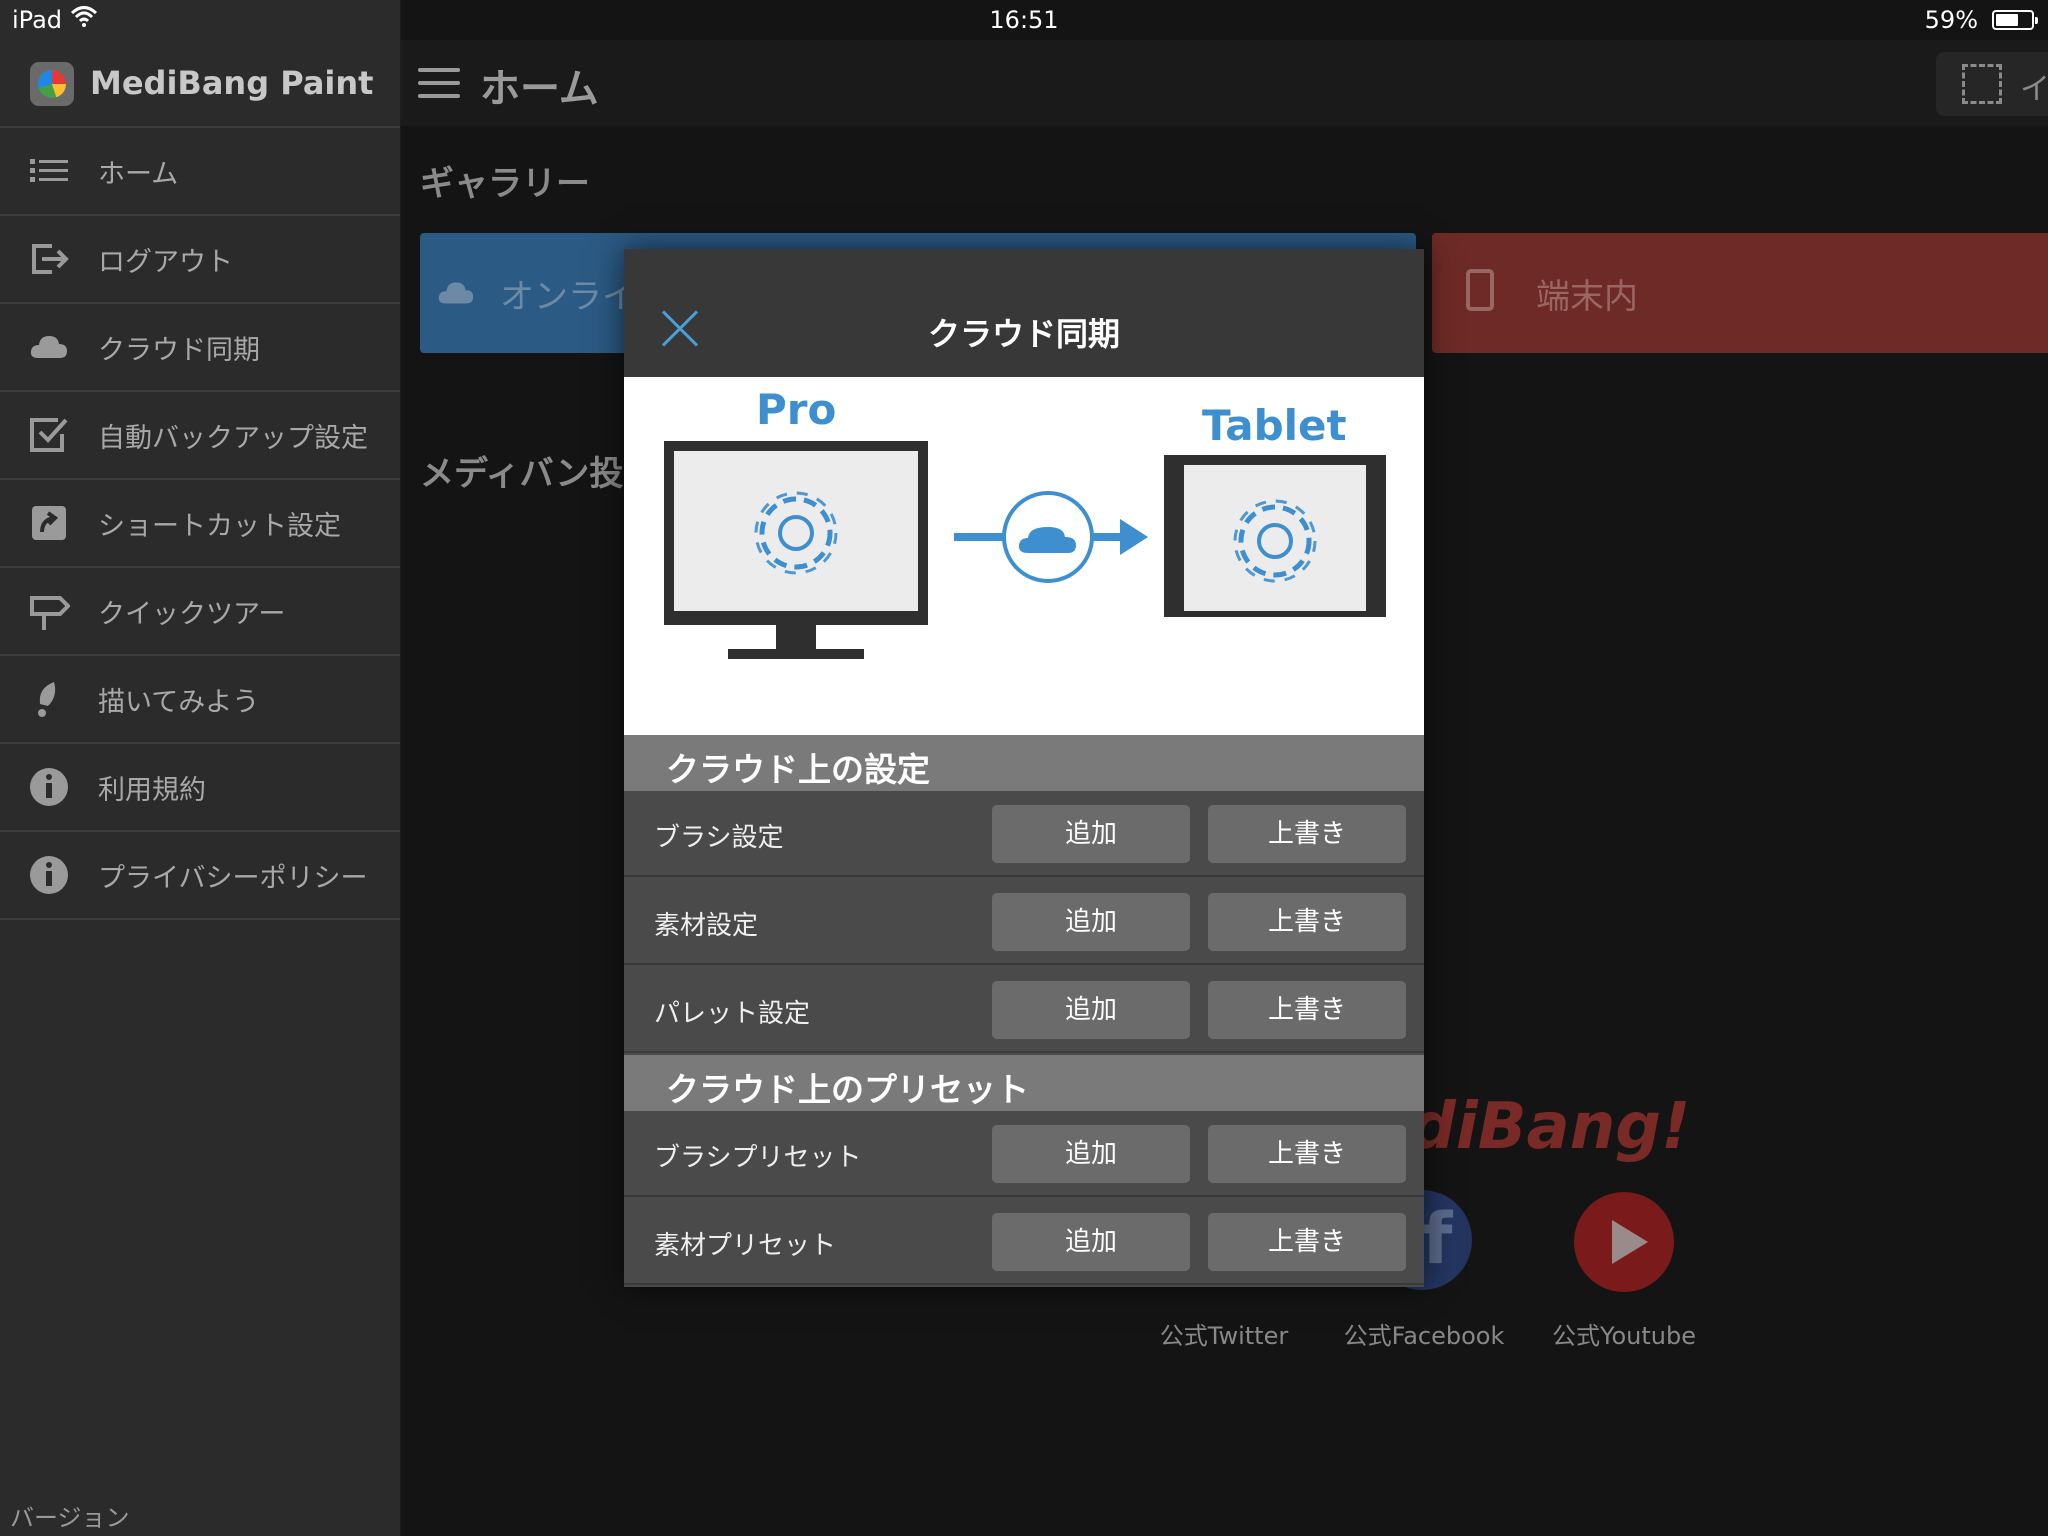 The image size is (2048, 1536). Describe the element at coordinates (1051, 537) in the screenshot. I see `cloud-sync-arrow` at that location.